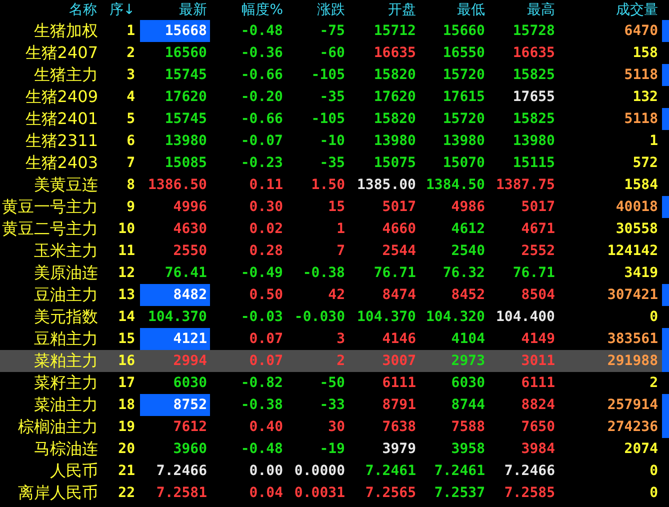 The image size is (669, 507). Describe the element at coordinates (122, 10) in the screenshot. I see `column-header: 序↓` at that location.